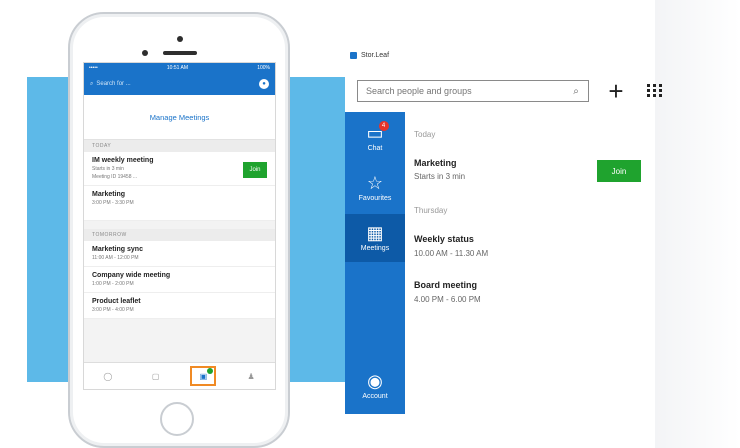  I want to click on meeting-title: Weekly status, so click(444, 239).